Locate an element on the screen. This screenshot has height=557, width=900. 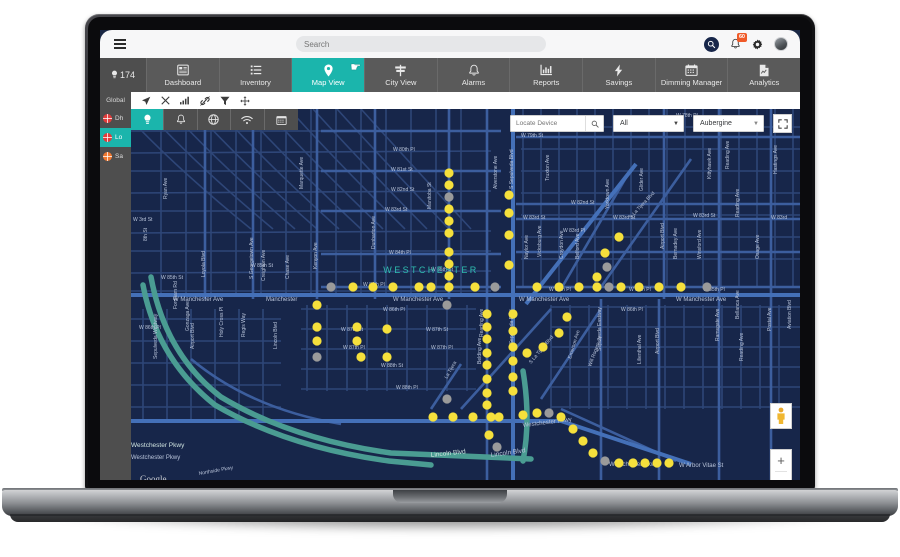
lamp-filter-icon is located at coordinates (148, 119).